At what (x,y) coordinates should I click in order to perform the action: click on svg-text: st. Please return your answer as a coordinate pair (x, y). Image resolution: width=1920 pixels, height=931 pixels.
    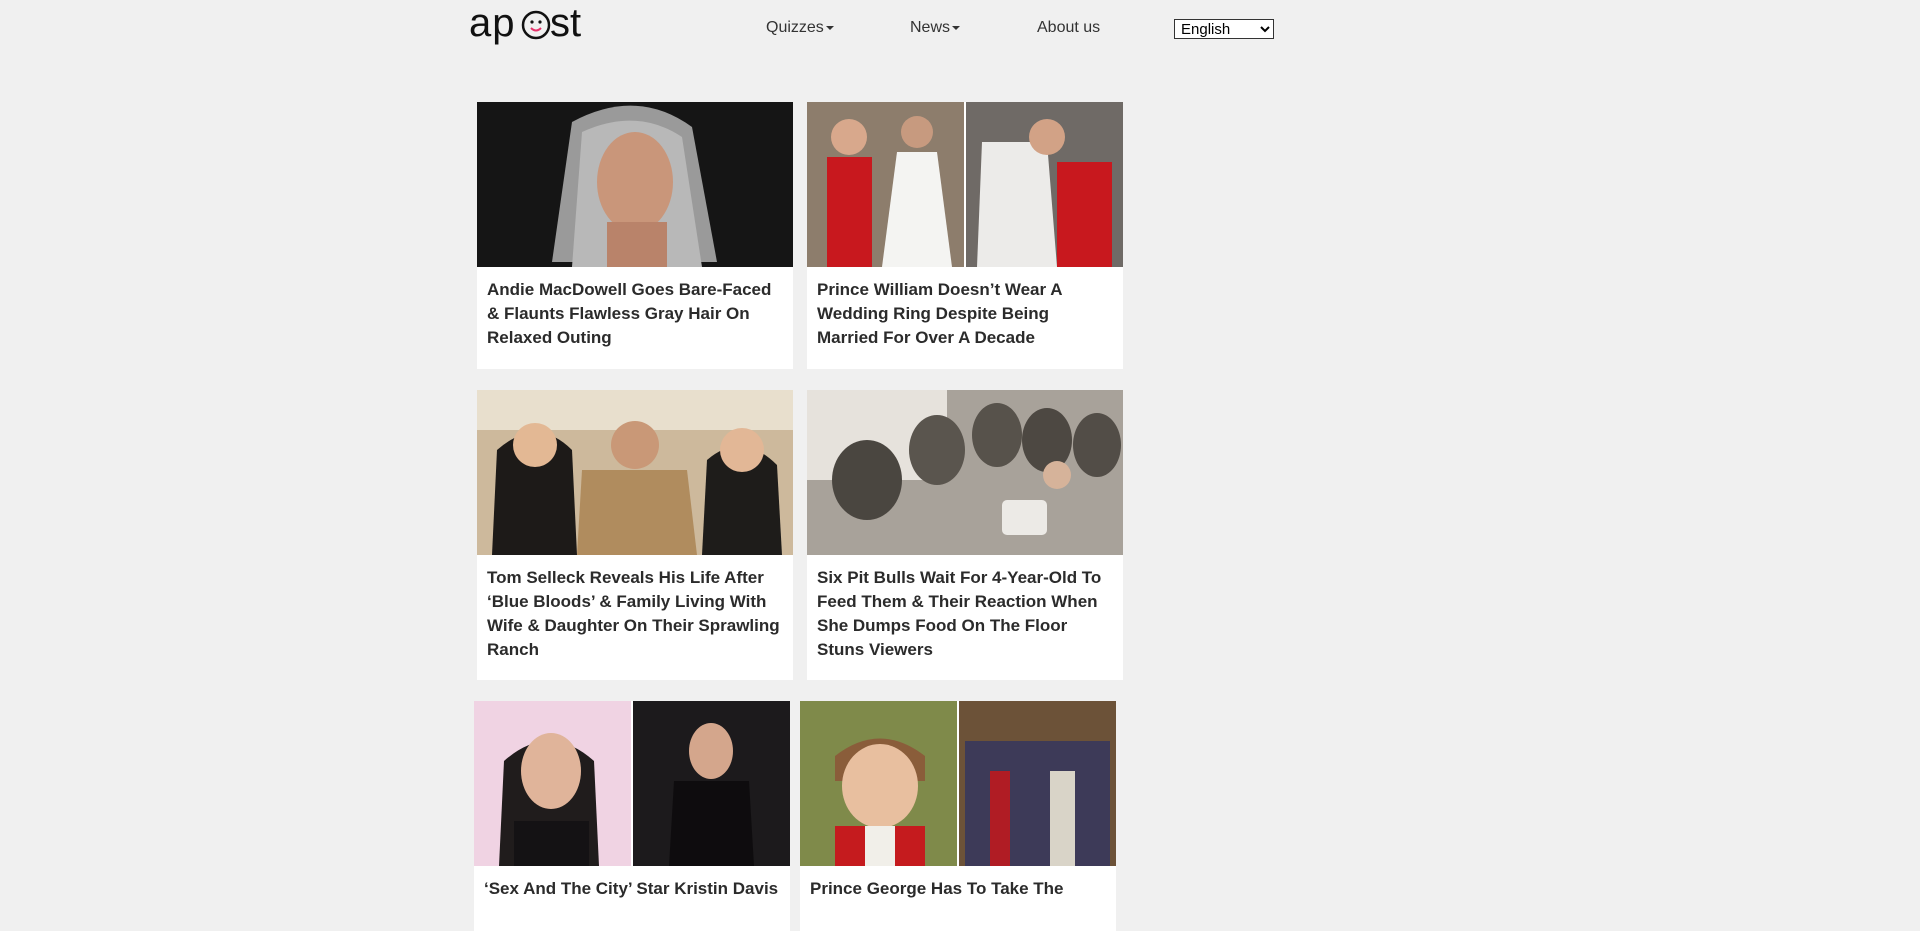
    Looking at the image, I should click on (565, 24).